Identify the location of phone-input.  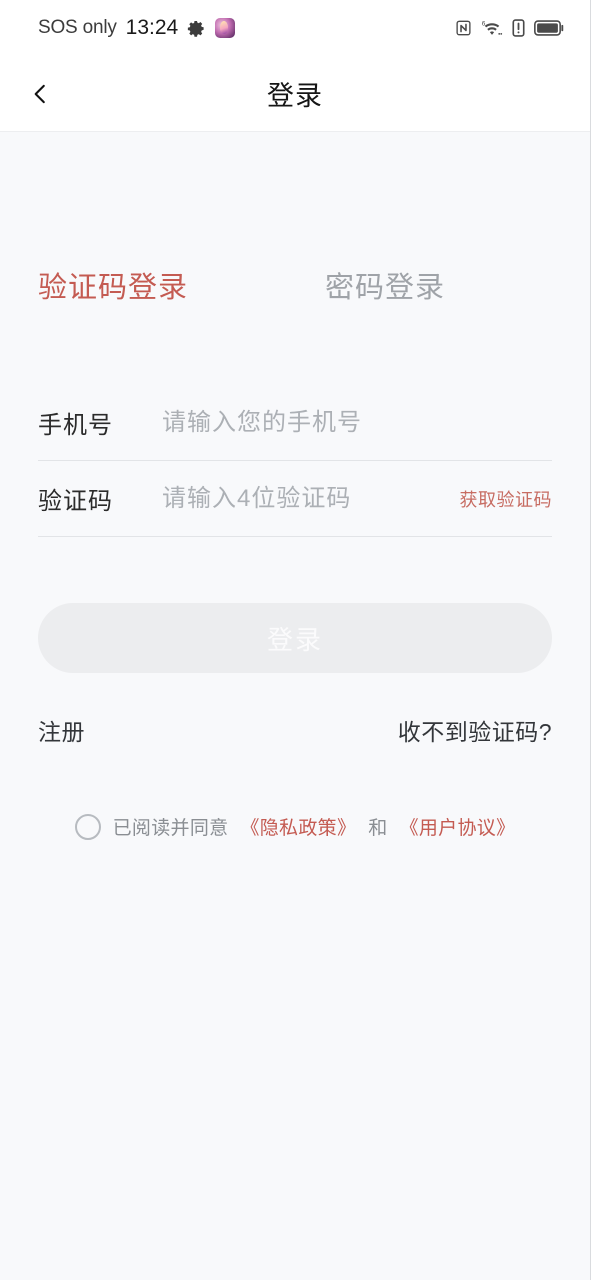
(357, 422).